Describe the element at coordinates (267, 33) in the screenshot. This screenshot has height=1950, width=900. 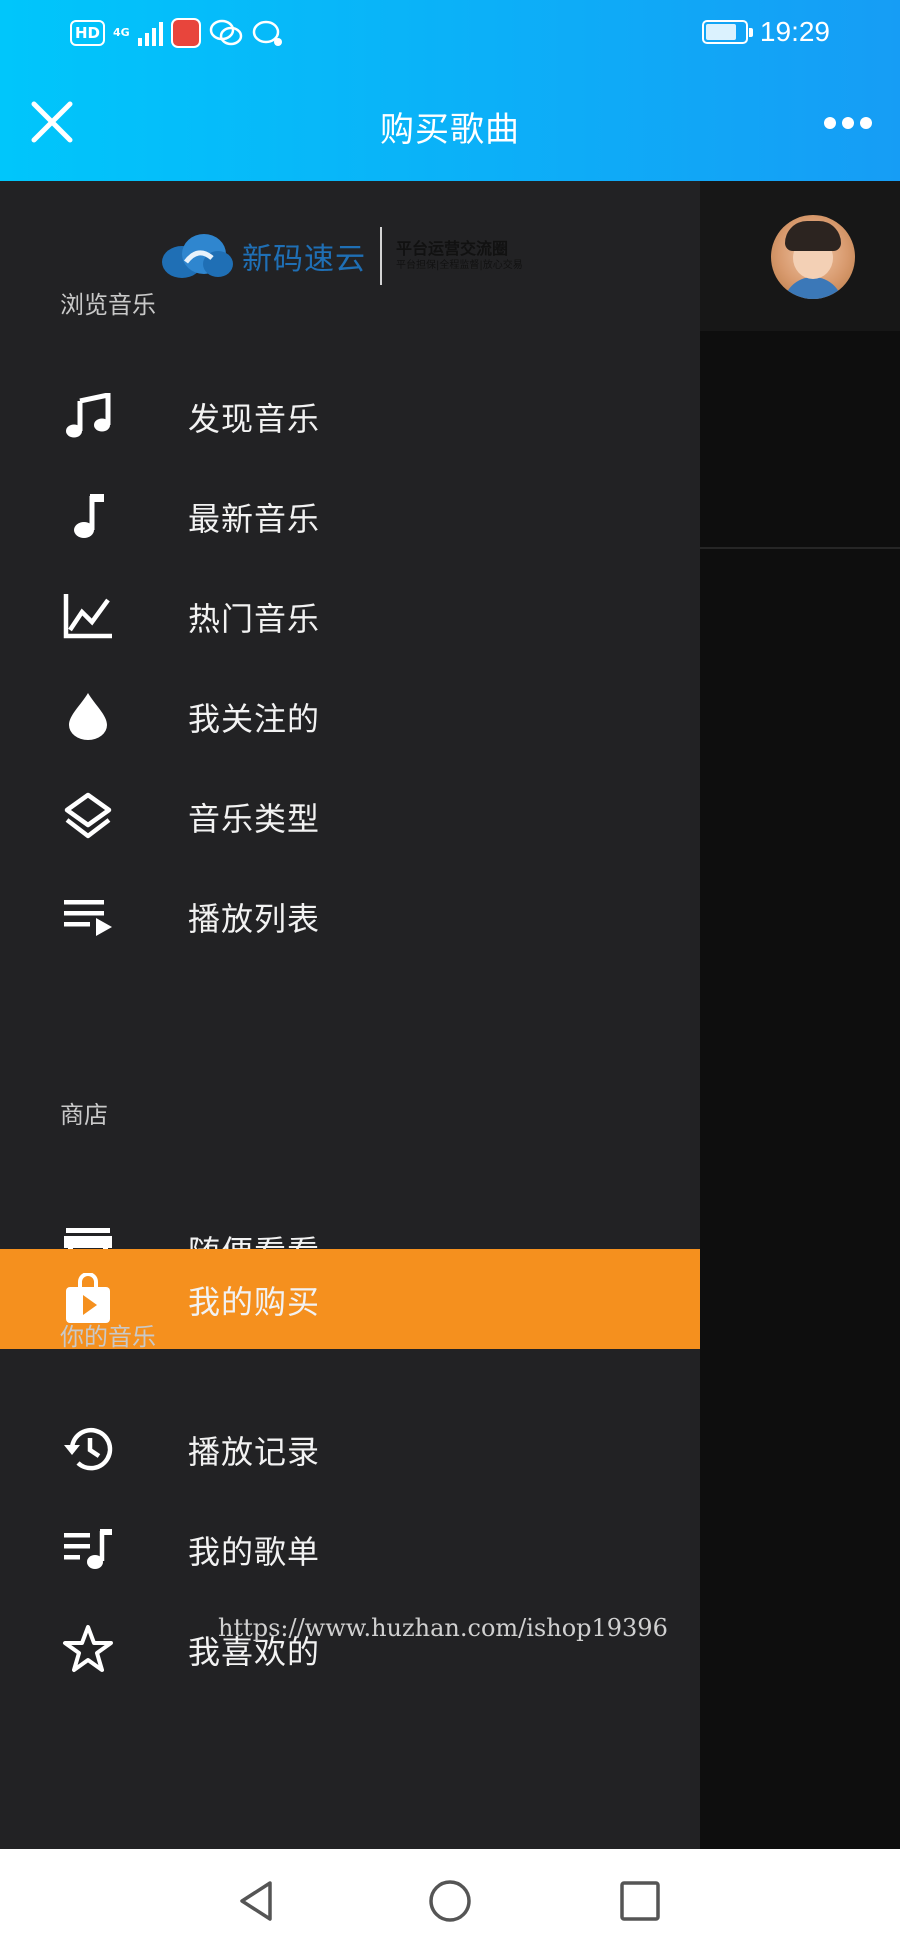
I see `chat-bubble-icon` at that location.